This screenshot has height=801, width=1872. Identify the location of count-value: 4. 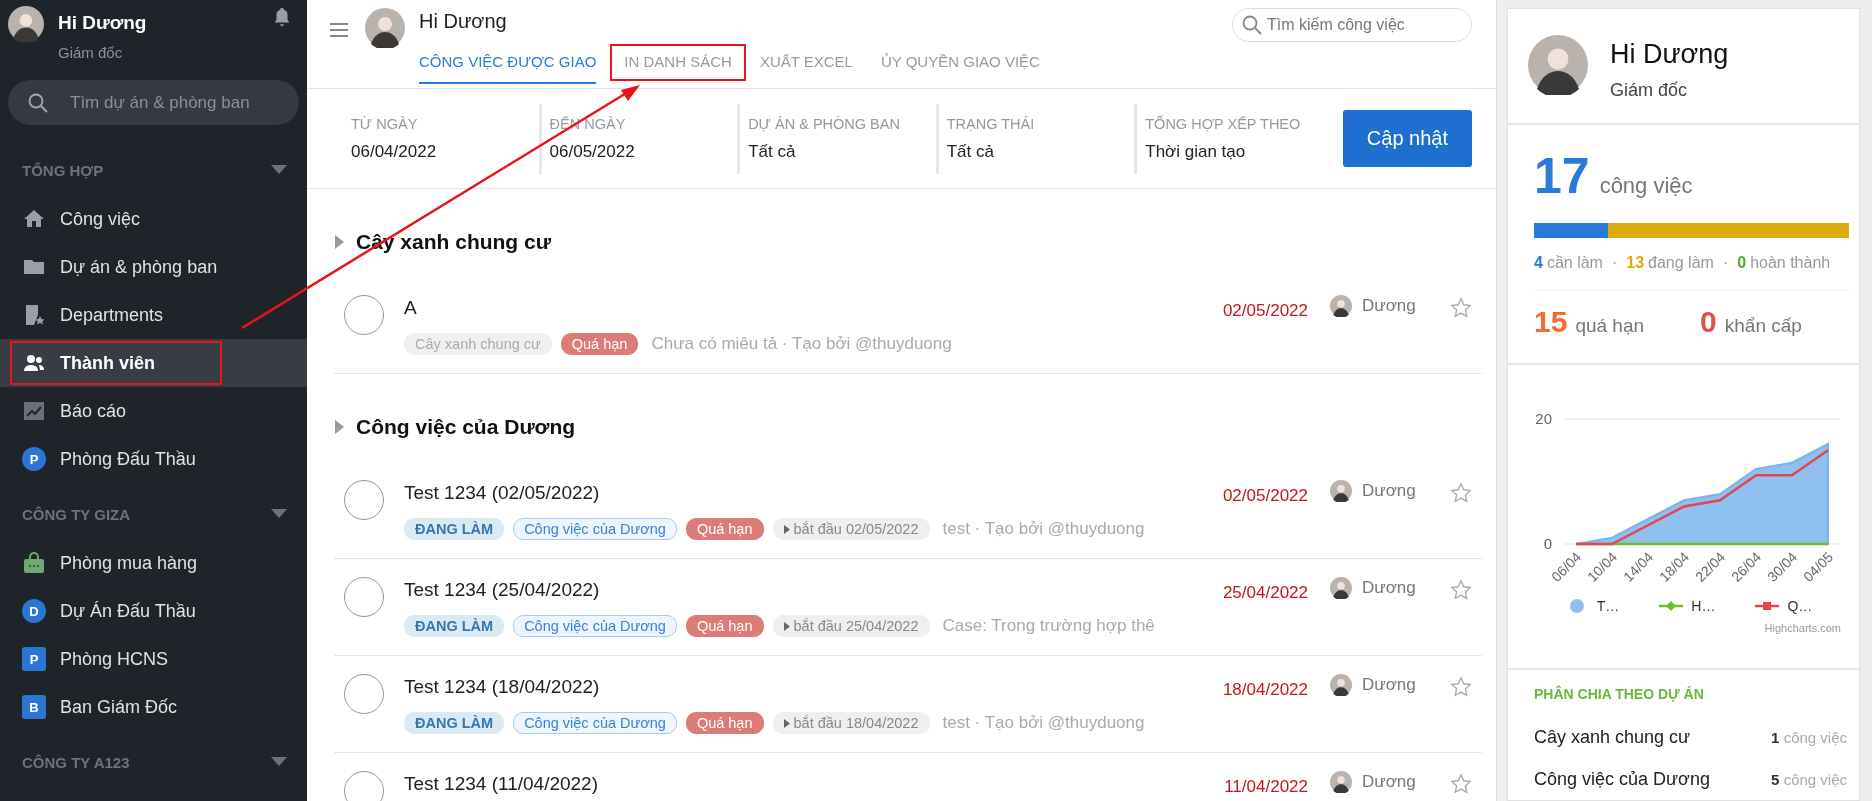
(1538, 263).